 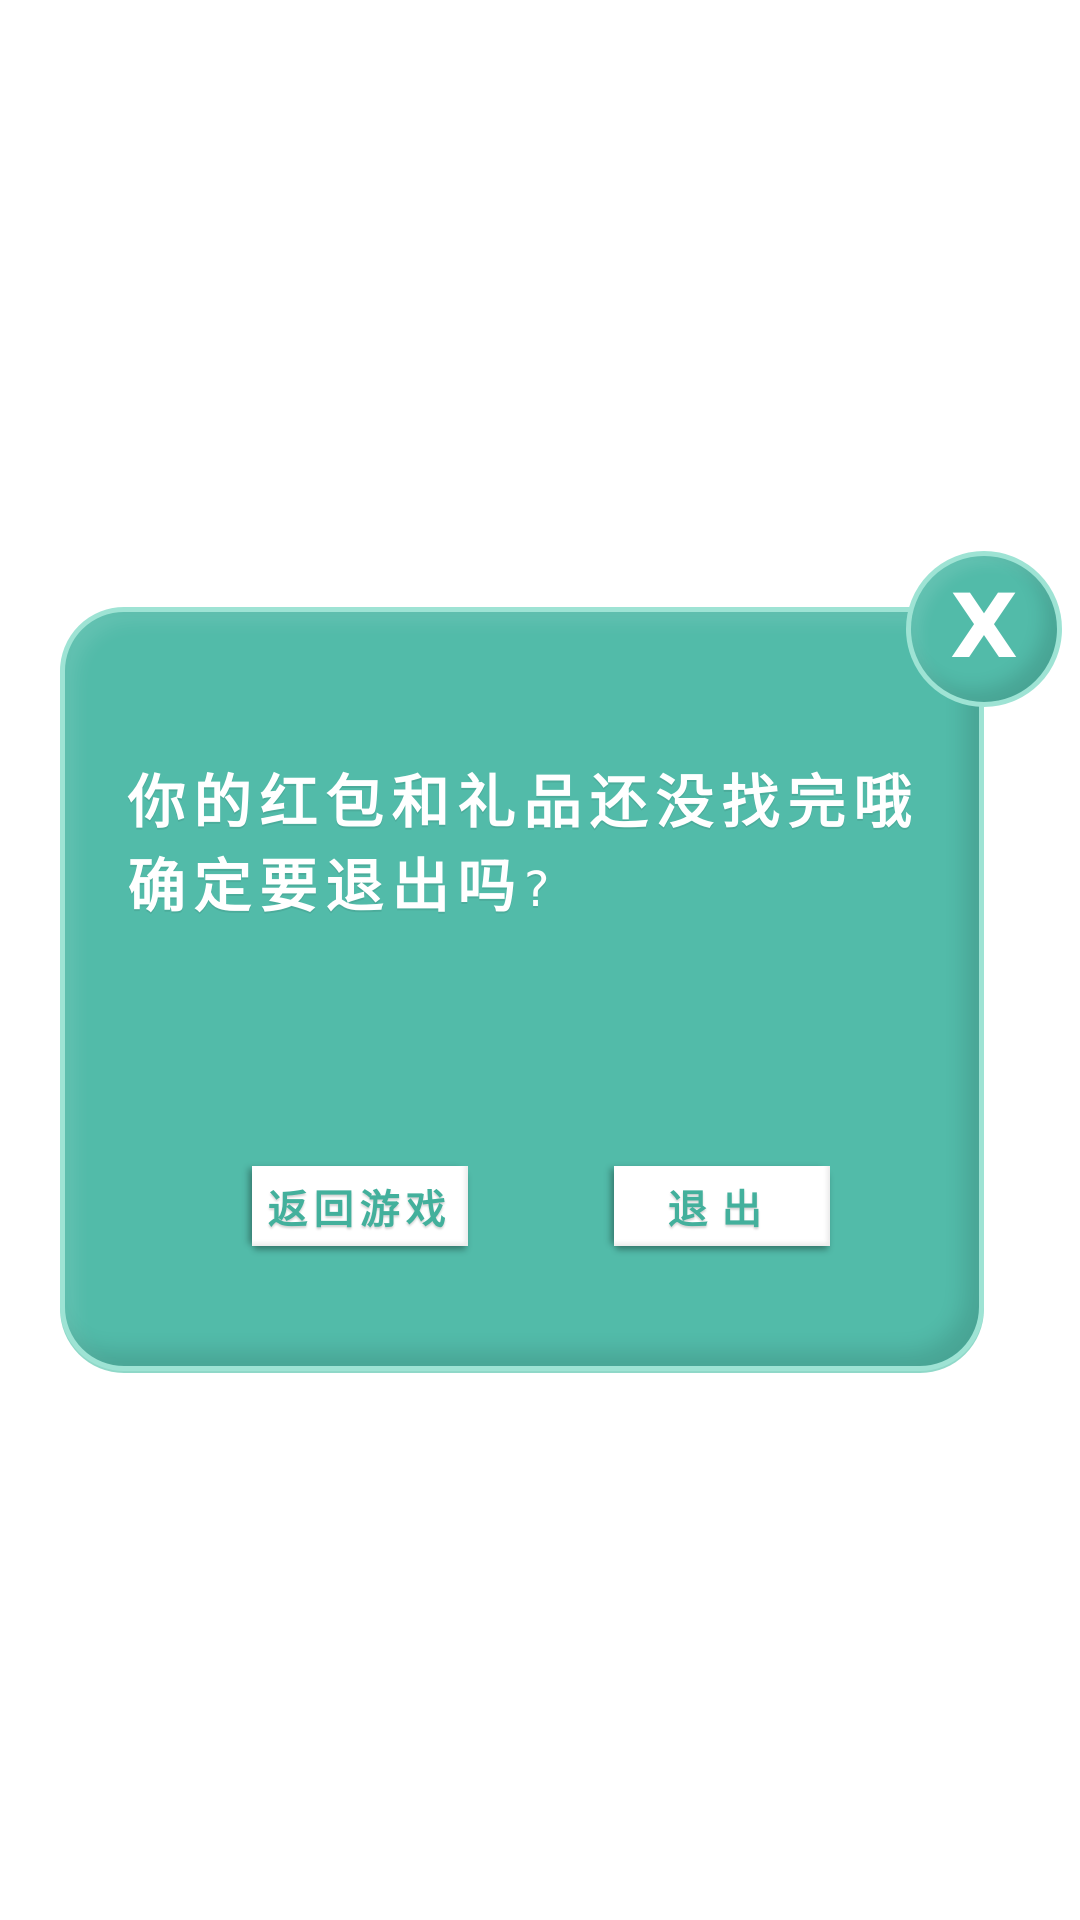 I want to click on question-mark: ?, so click(x=541, y=890).